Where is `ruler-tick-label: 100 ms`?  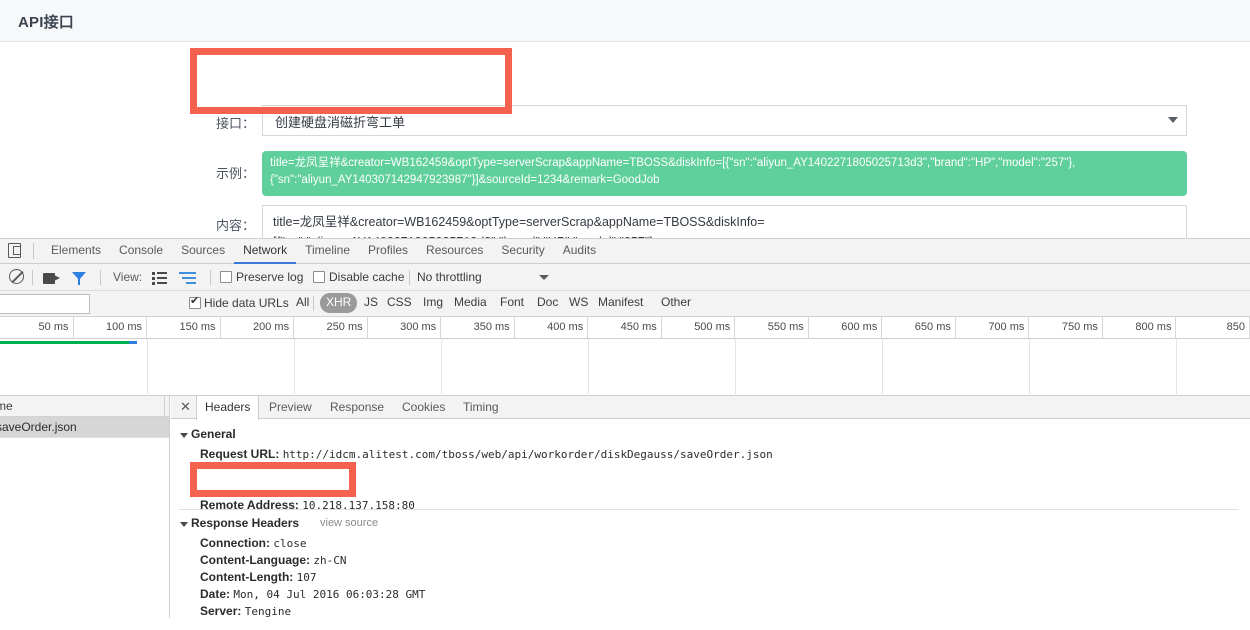
ruler-tick-label: 100 ms is located at coordinates (124, 327).